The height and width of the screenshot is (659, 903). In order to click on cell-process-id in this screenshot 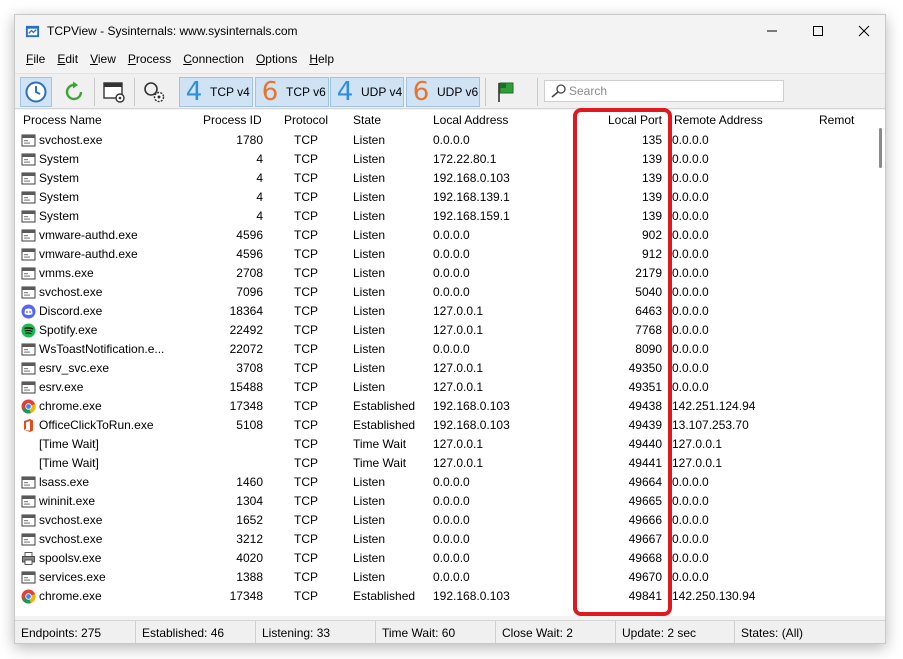, I will do `click(224, 463)`.